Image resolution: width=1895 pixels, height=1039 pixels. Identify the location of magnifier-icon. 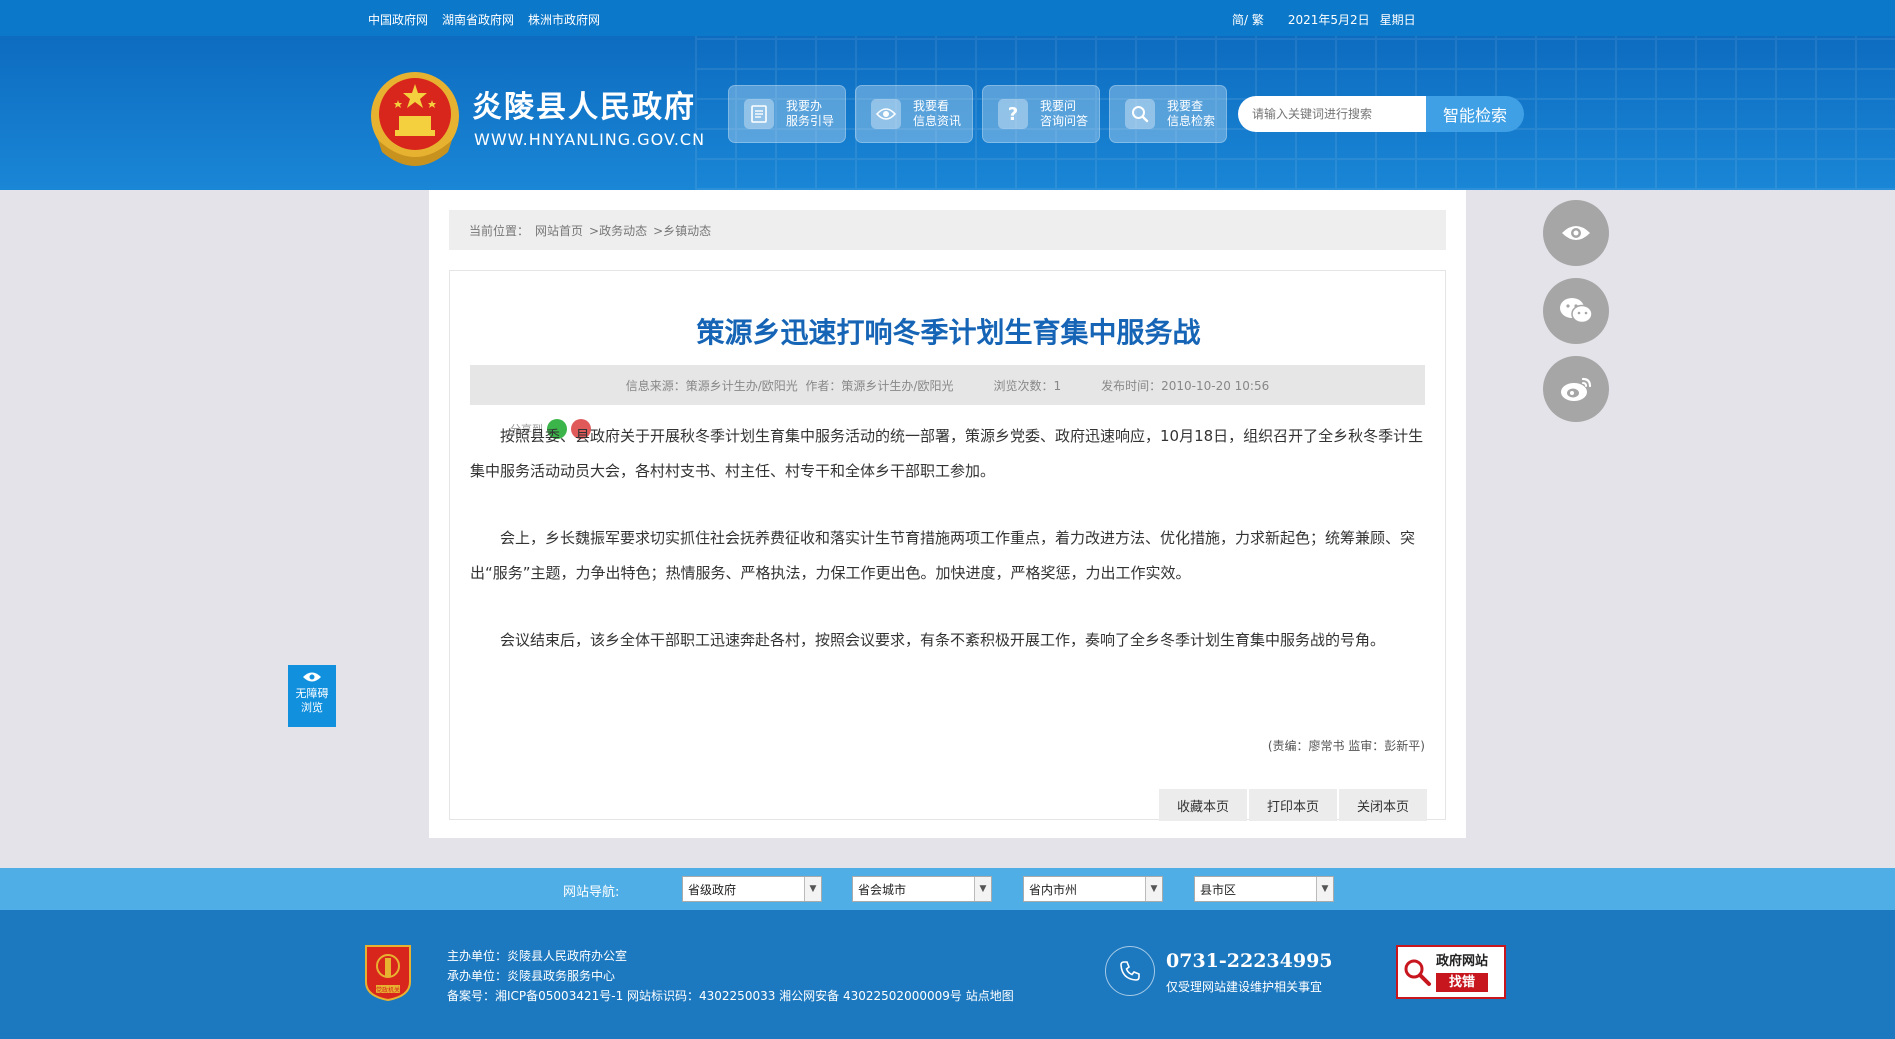
(1417, 972).